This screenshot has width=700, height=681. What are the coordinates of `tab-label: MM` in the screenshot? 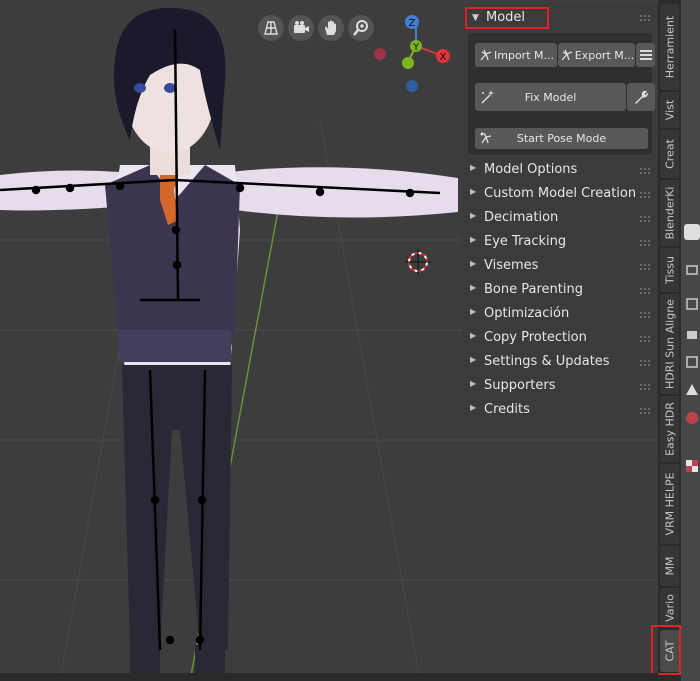 It's located at (669, 566).